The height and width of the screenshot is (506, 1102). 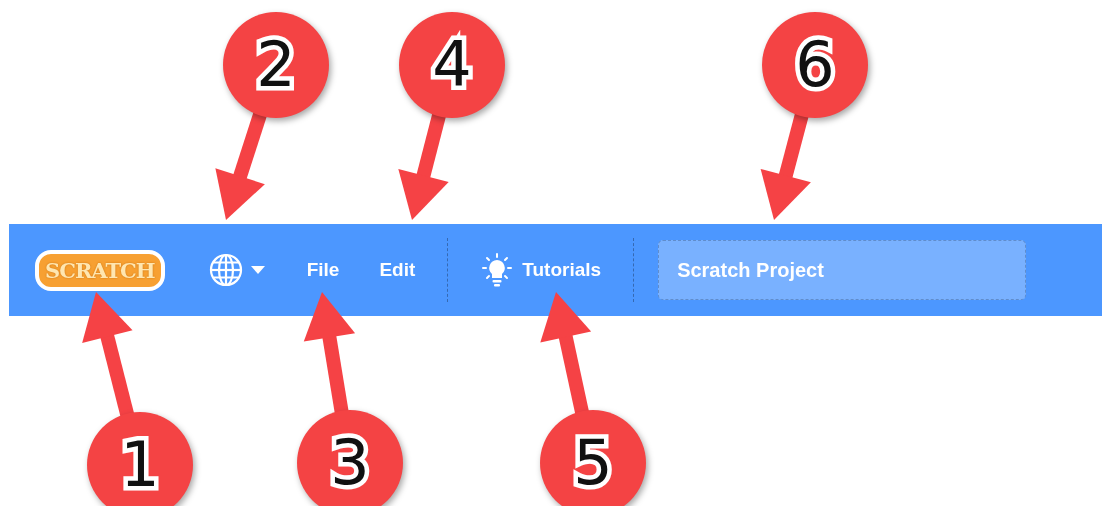 I want to click on tutorials-button: Tutorials, so click(x=541, y=270).